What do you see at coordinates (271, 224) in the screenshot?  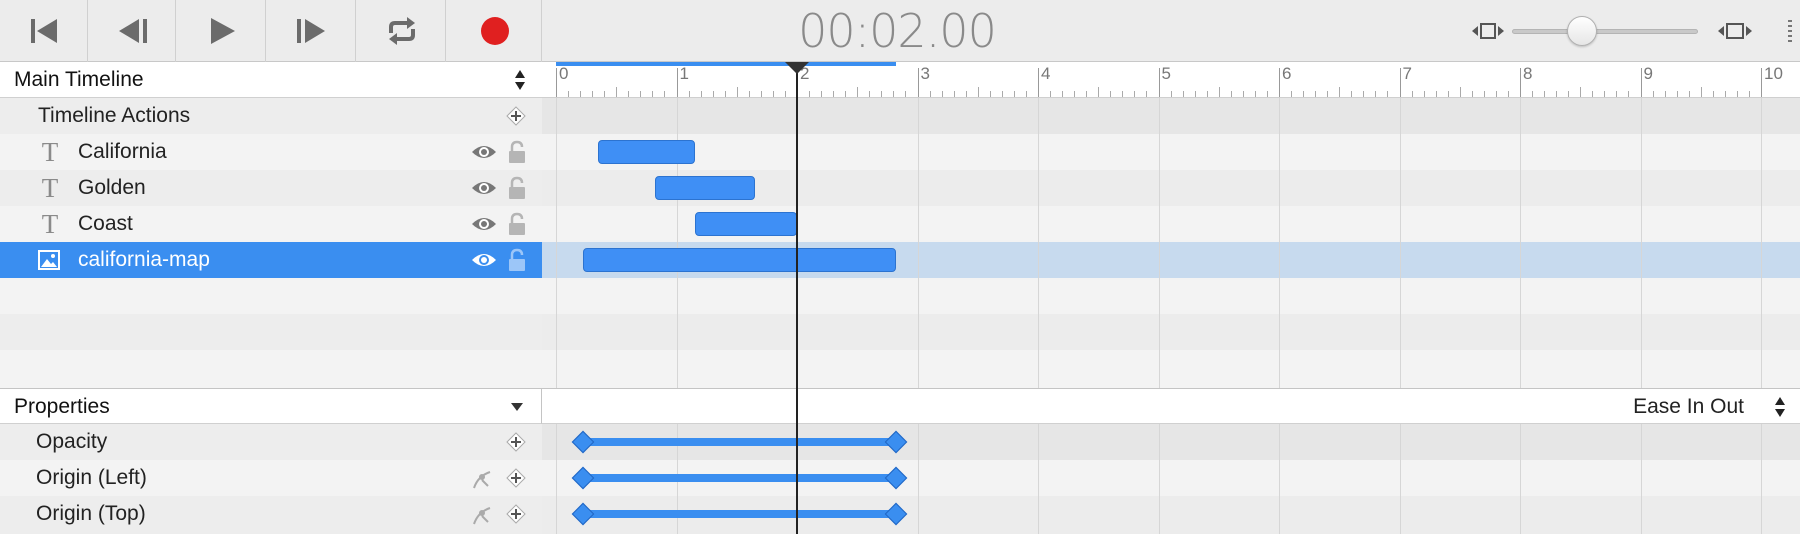 I see `element-row-coast: T Coast` at bounding box center [271, 224].